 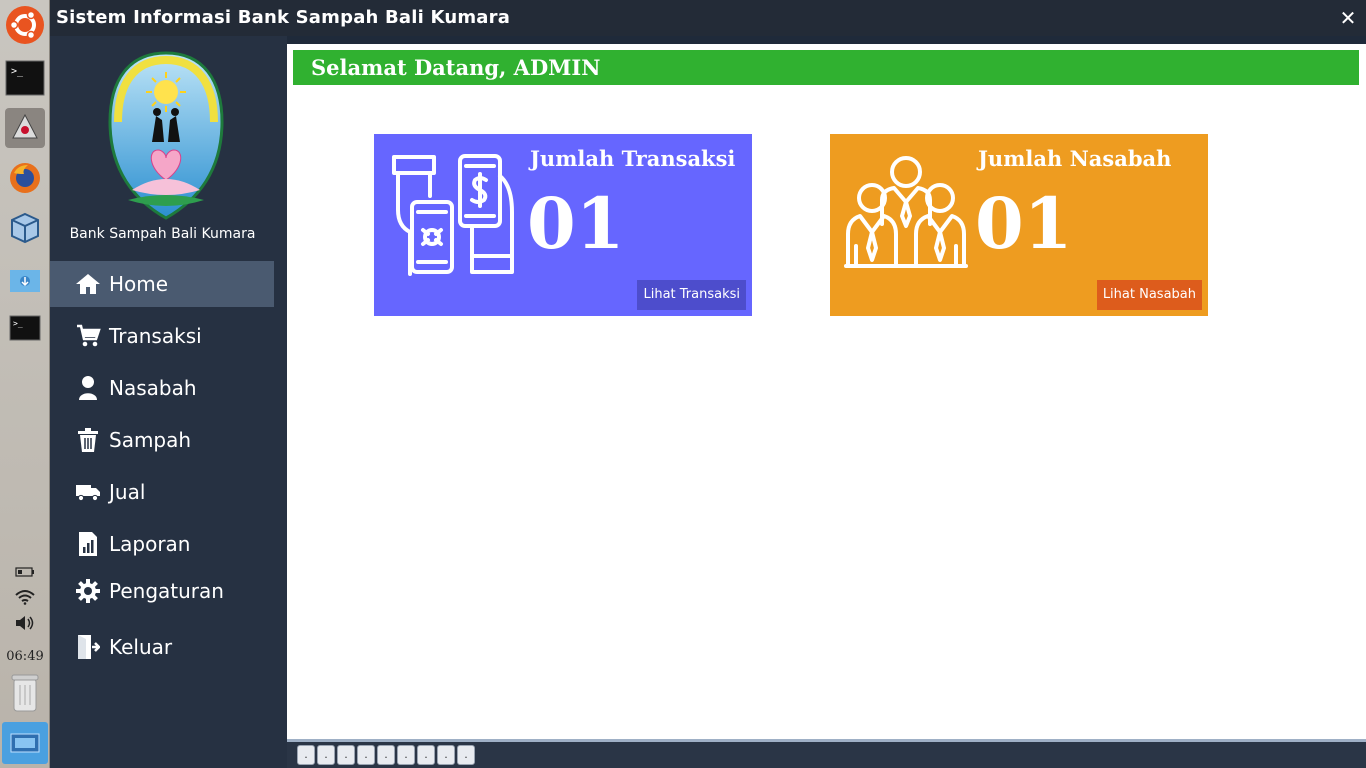 I want to click on card-title: Jumlah Transaksi, so click(x=633, y=158).